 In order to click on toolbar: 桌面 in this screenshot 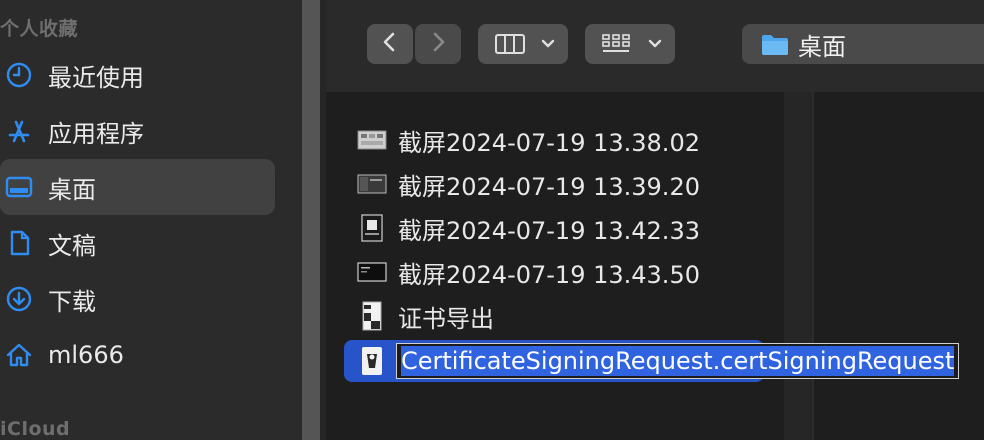, I will do `click(655, 46)`.